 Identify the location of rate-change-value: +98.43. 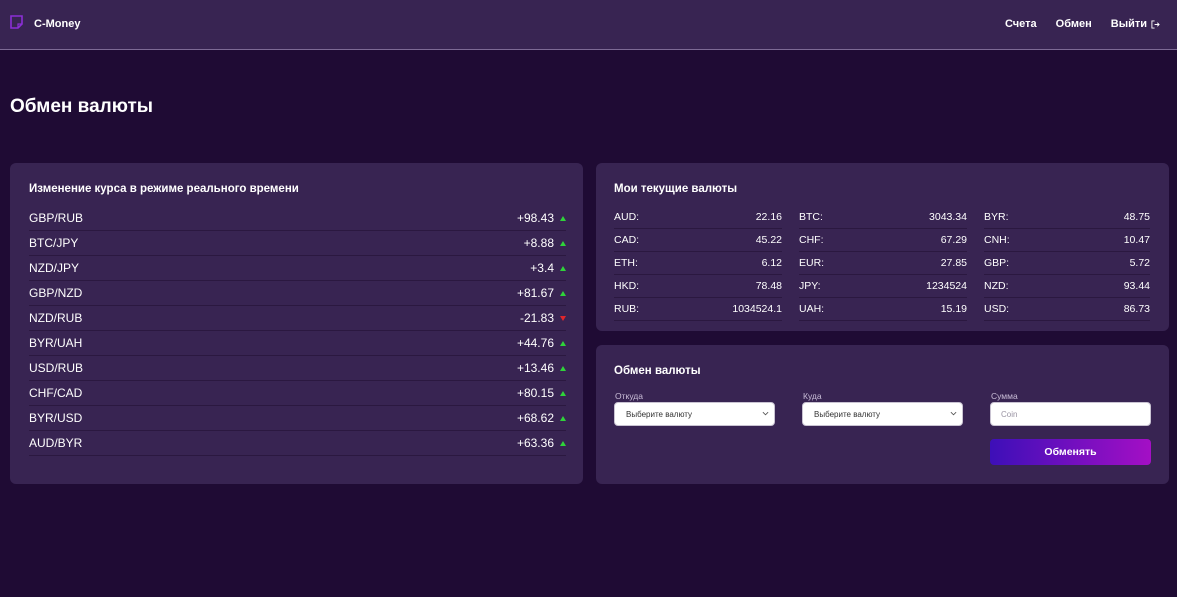
(535, 218).